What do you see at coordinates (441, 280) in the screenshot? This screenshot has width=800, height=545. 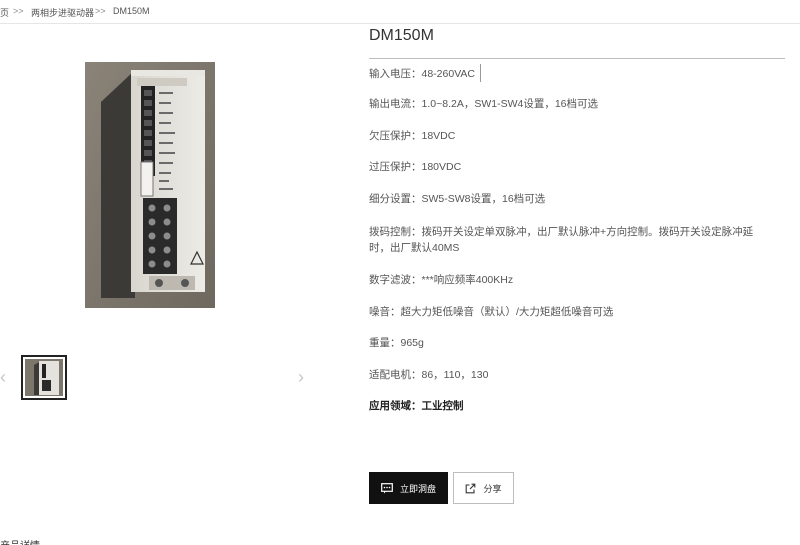 I see `spec-digital-filter: 数字滤波：***响应频率400KHz` at bounding box center [441, 280].